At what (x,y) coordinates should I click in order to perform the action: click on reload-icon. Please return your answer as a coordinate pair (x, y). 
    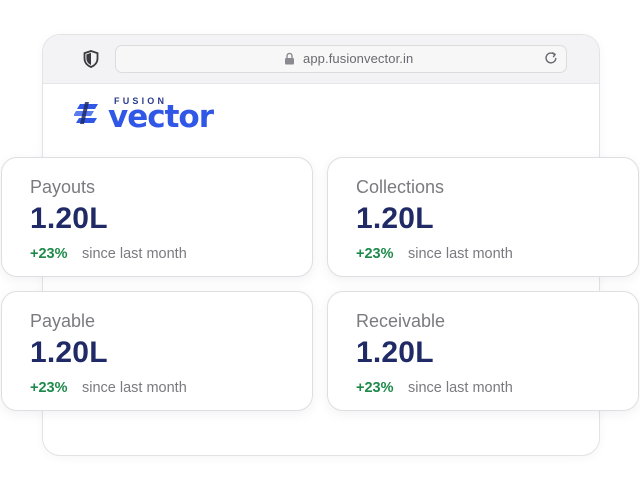
    Looking at the image, I should click on (551, 58).